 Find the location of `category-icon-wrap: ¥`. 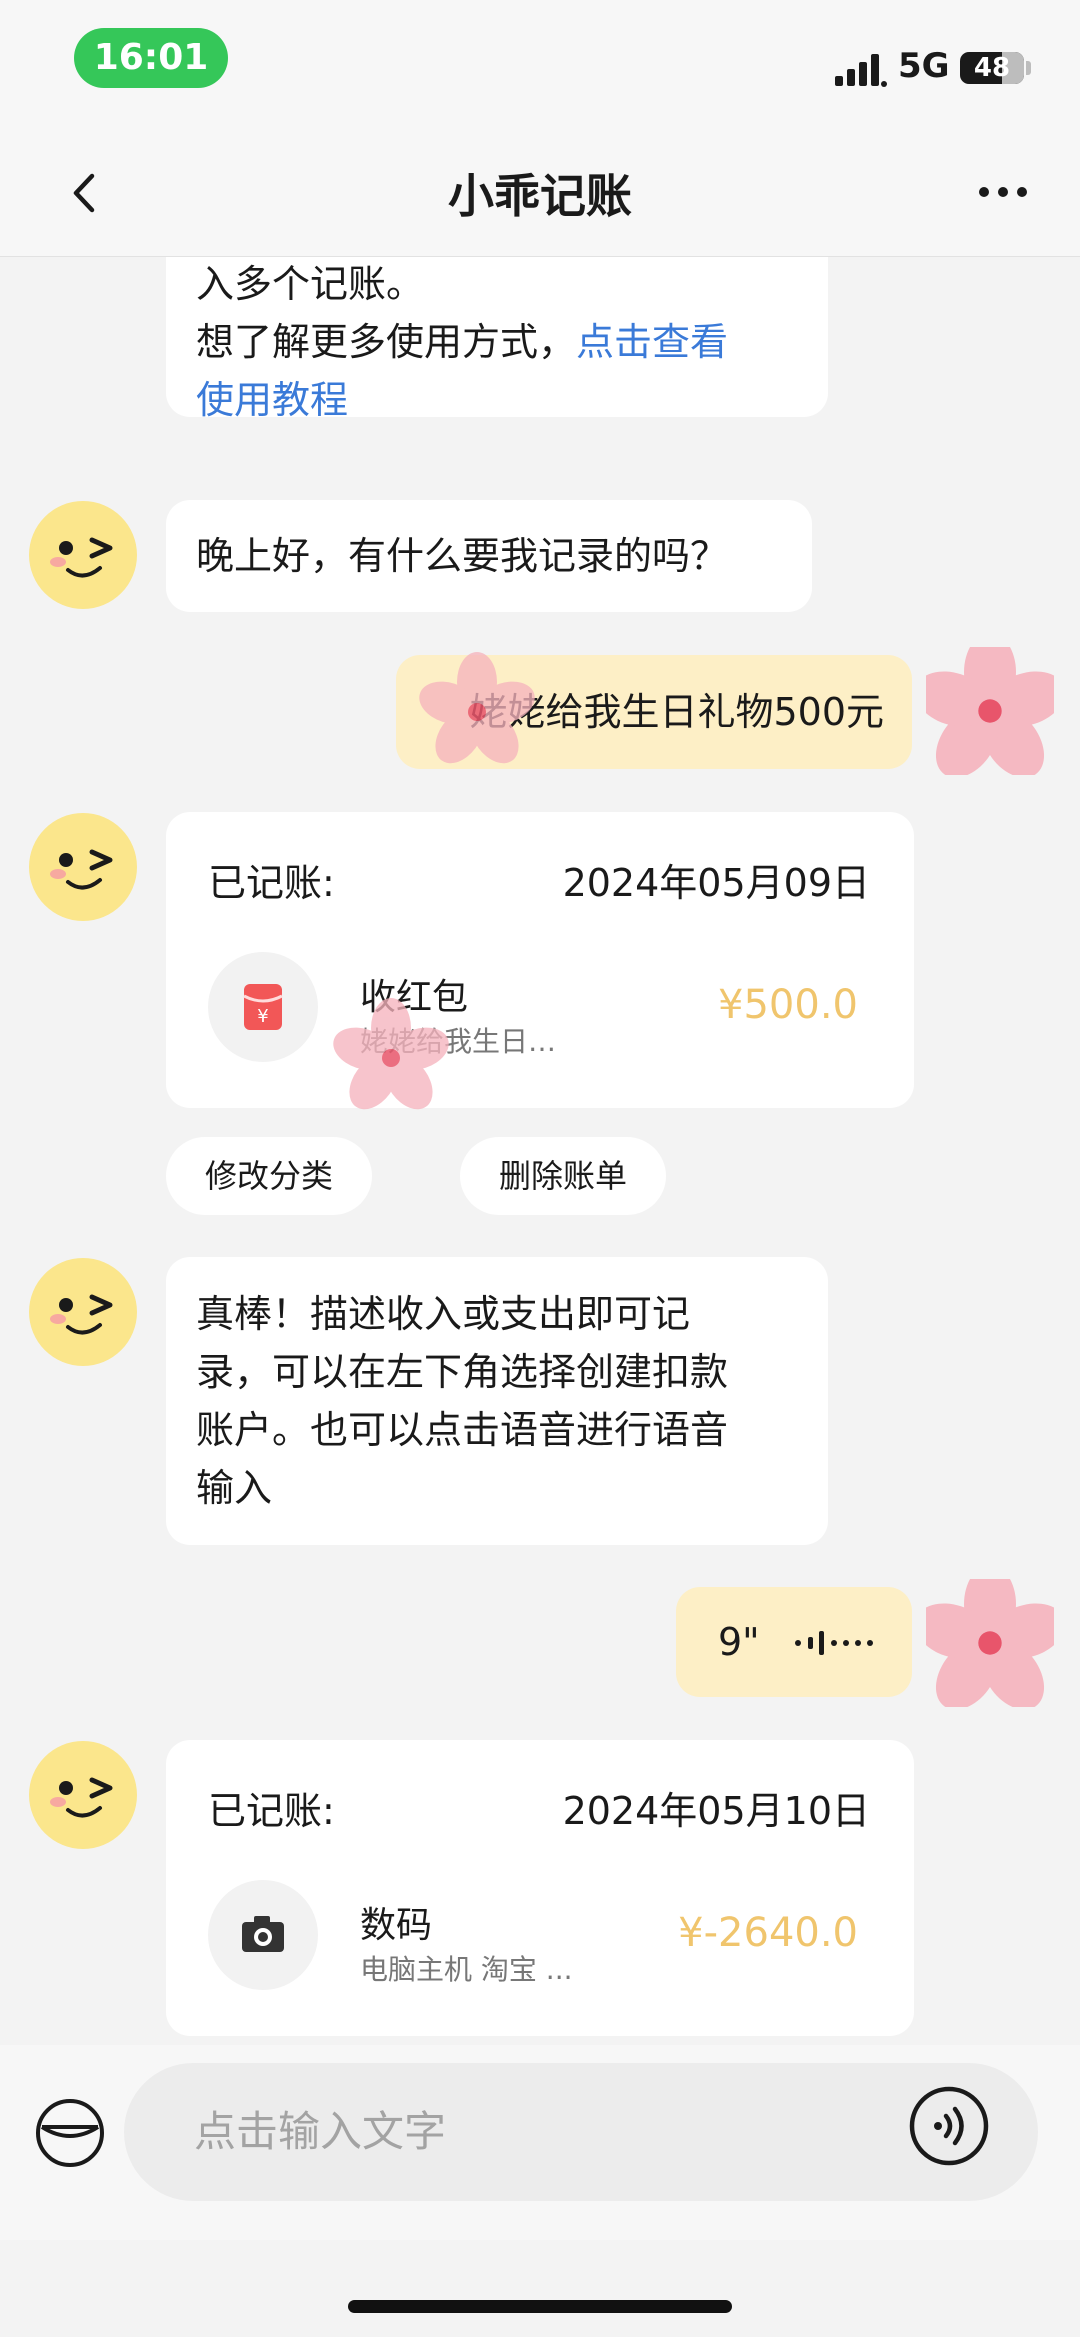

category-icon-wrap: ¥ is located at coordinates (263, 1007).